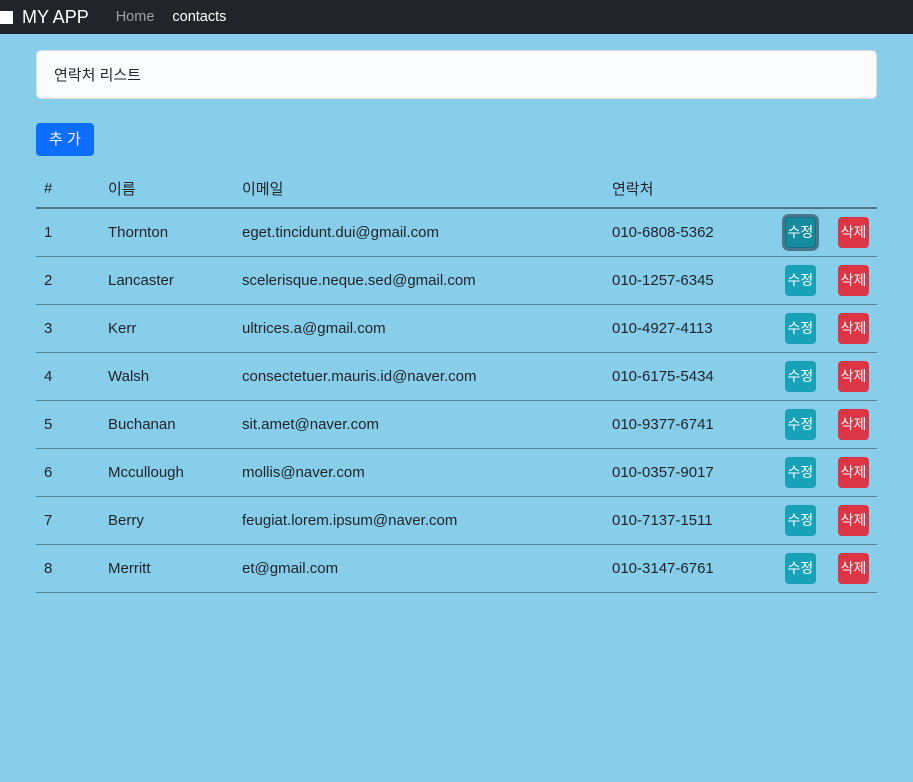  Describe the element at coordinates (456, 74) in the screenshot. I see `page-title-card: 연락처 리스트` at that location.